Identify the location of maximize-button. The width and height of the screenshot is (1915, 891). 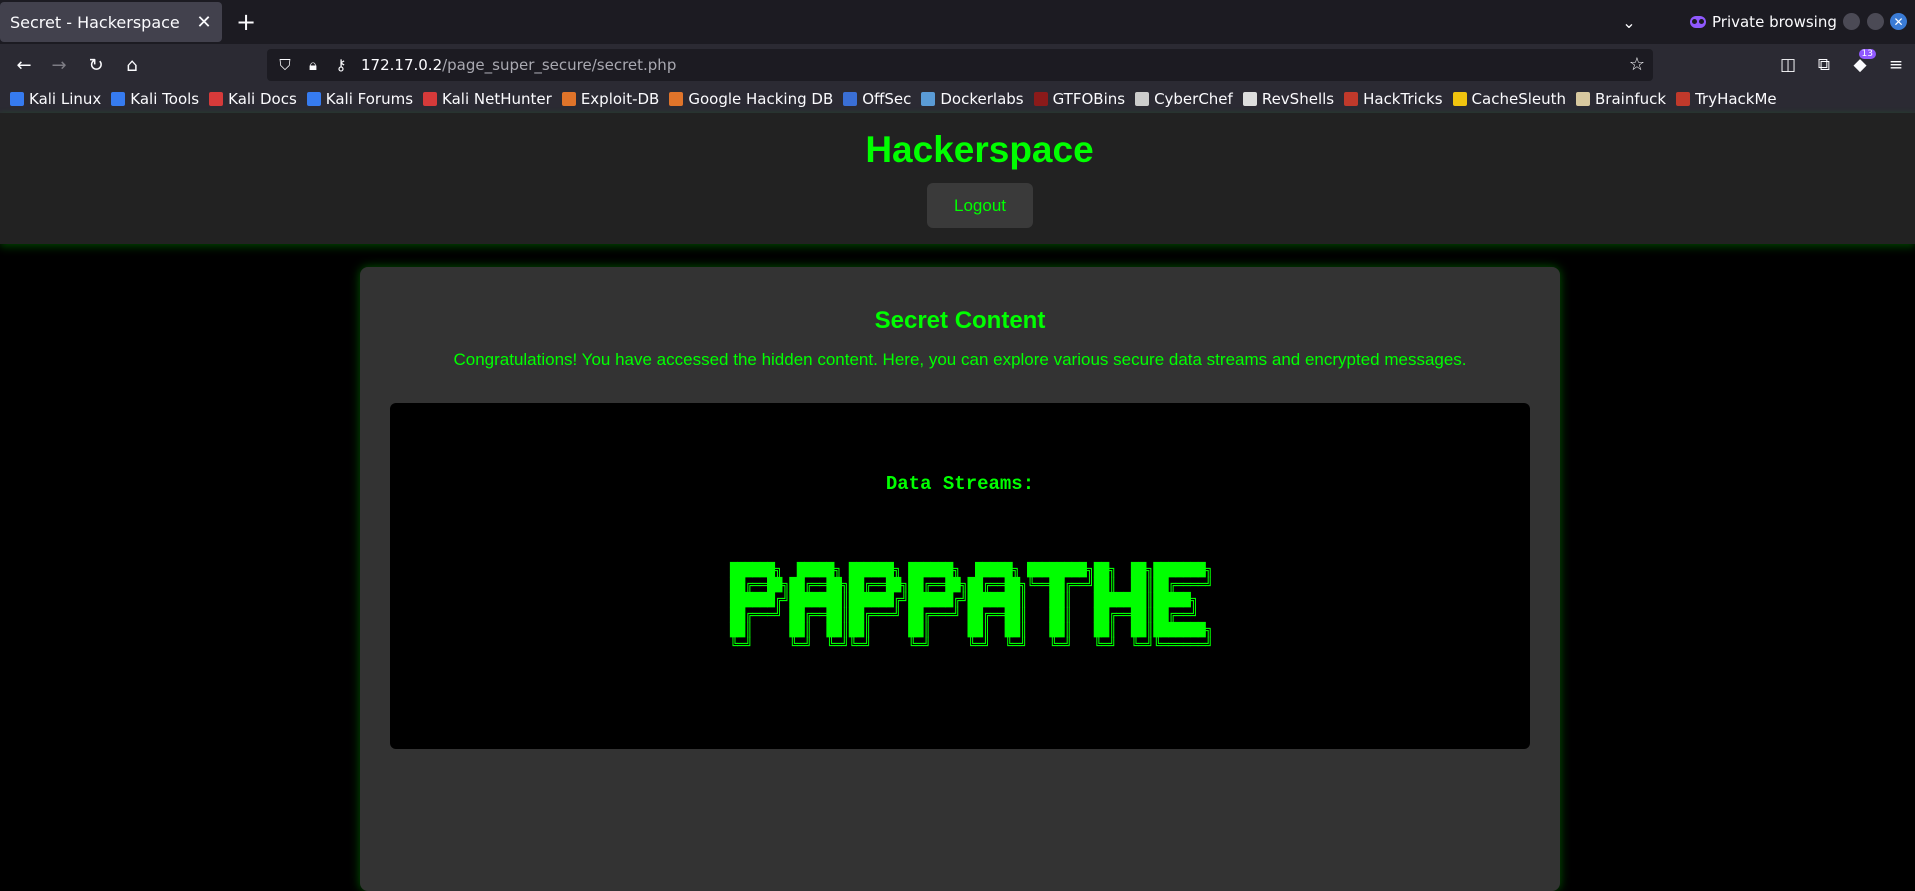
(1875, 21).